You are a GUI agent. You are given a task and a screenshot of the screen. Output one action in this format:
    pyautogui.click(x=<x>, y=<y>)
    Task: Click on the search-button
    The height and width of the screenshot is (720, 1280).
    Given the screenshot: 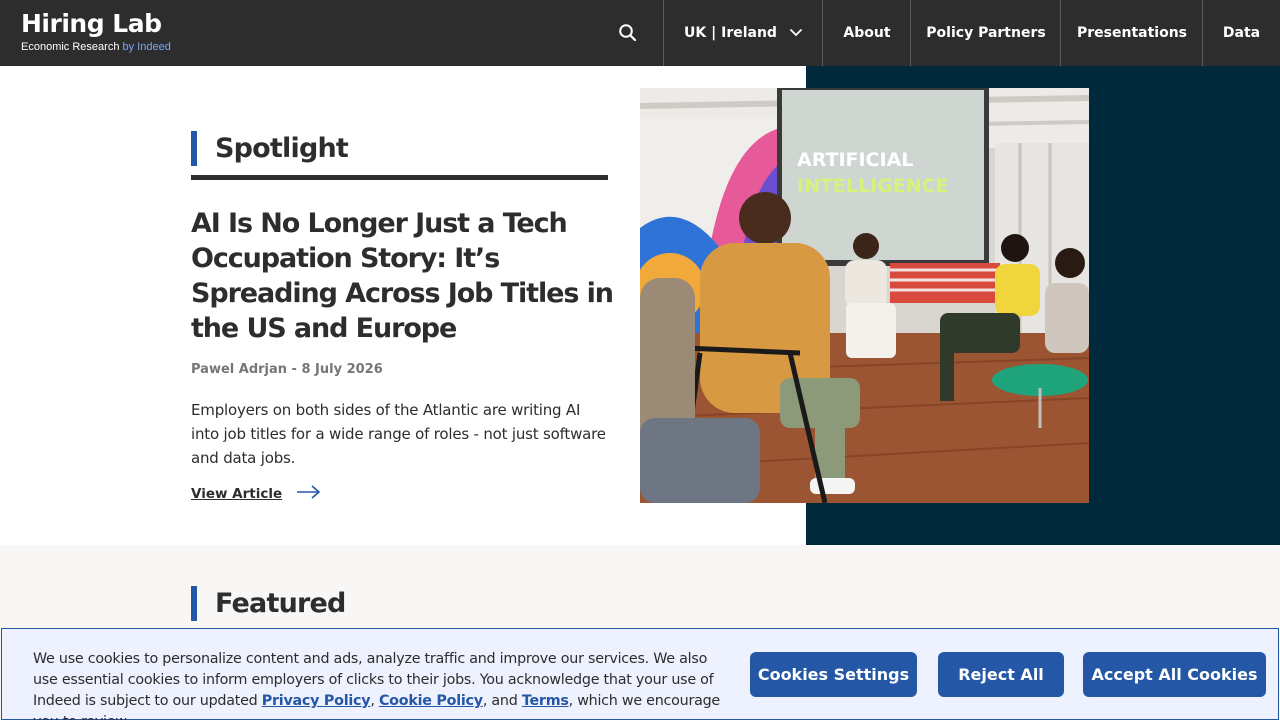 What is the action you would take?
    pyautogui.click(x=628, y=33)
    